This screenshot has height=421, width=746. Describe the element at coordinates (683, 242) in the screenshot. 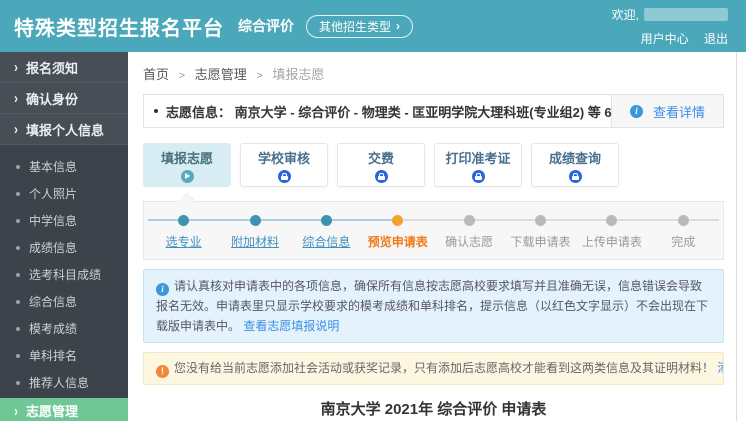

I see `step-label: 完成` at that location.